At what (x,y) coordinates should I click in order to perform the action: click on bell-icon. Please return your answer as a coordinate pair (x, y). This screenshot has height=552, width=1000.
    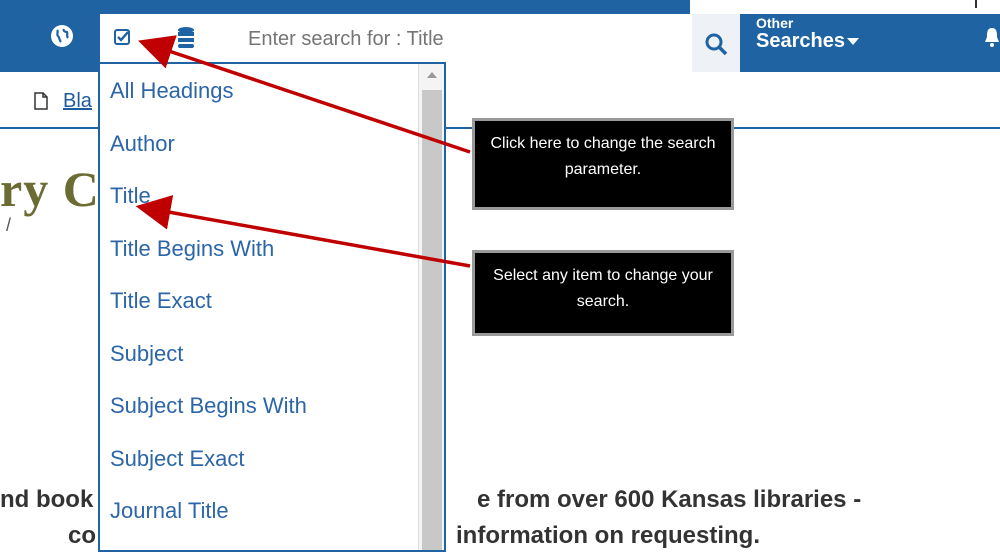
    Looking at the image, I should click on (992, 37).